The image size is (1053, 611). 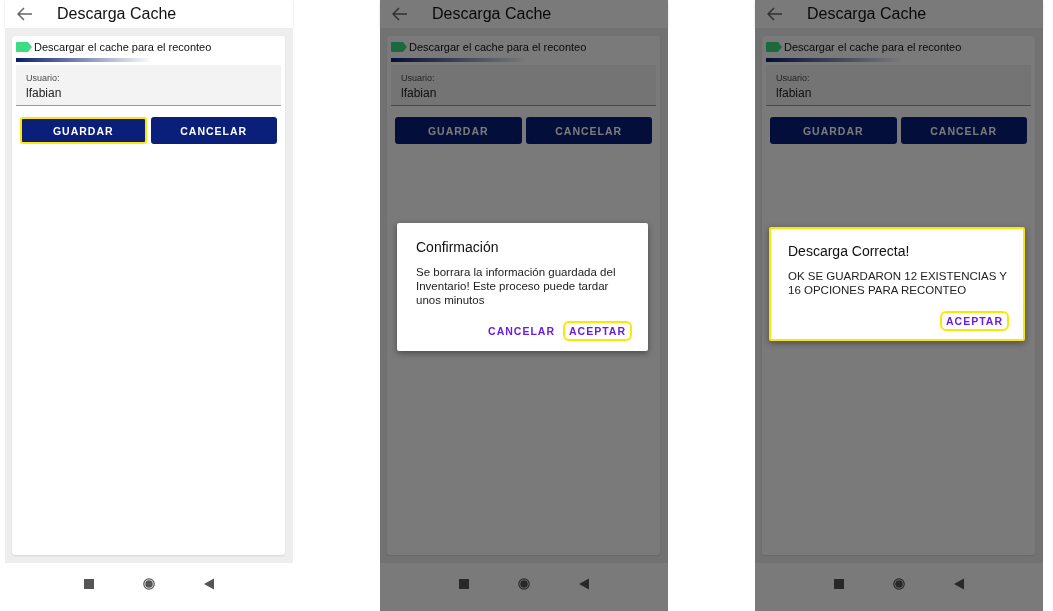 I want to click on dialog-message: Se borrara la información guardada del Inventario! Este proceso puede tardar unos minutos, so click(x=516, y=286).